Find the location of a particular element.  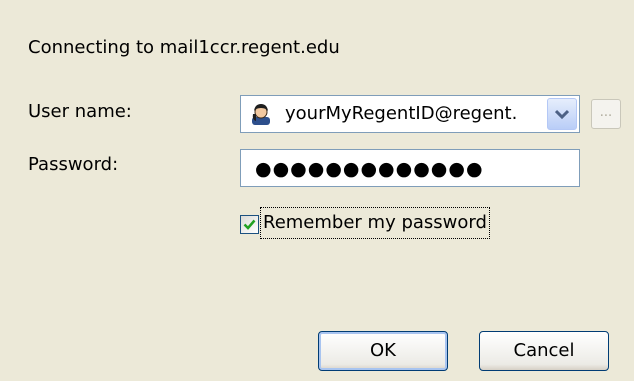

user-account-icon is located at coordinates (261, 114).